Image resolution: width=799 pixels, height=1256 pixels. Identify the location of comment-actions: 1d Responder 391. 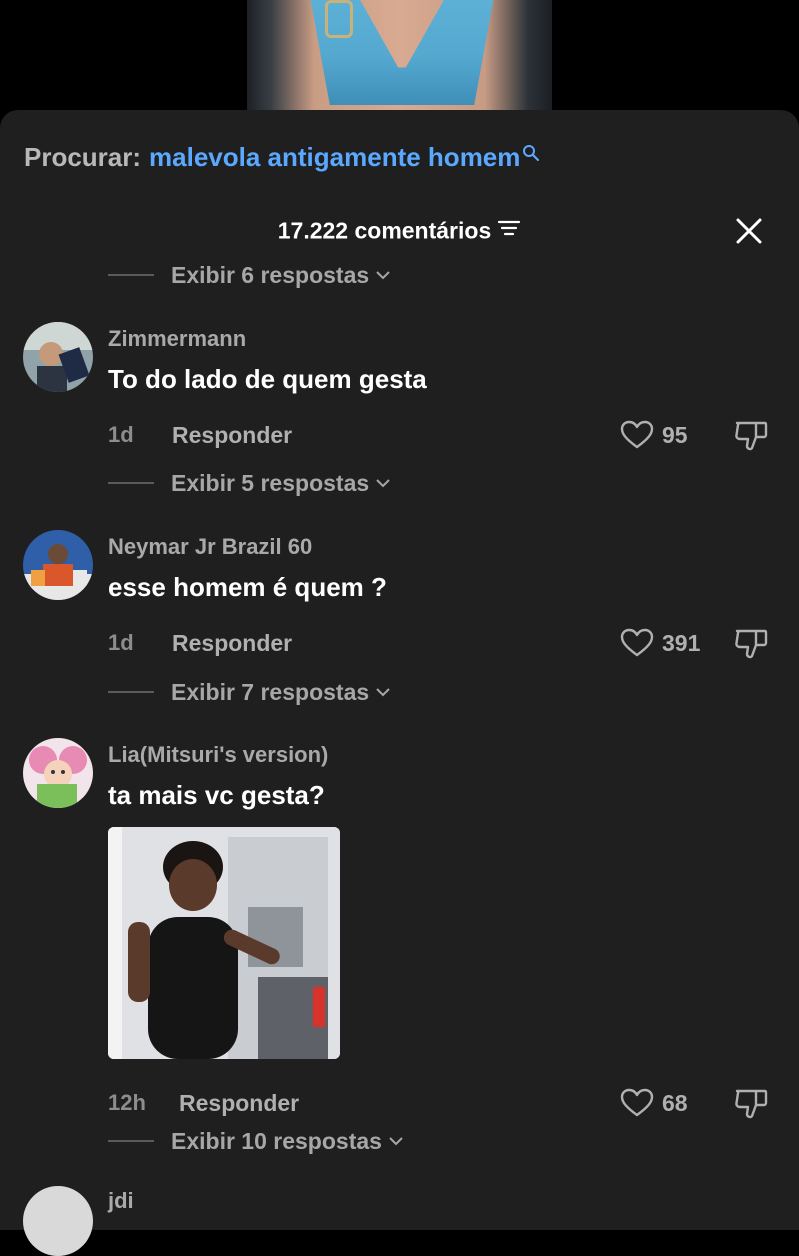
(443, 643).